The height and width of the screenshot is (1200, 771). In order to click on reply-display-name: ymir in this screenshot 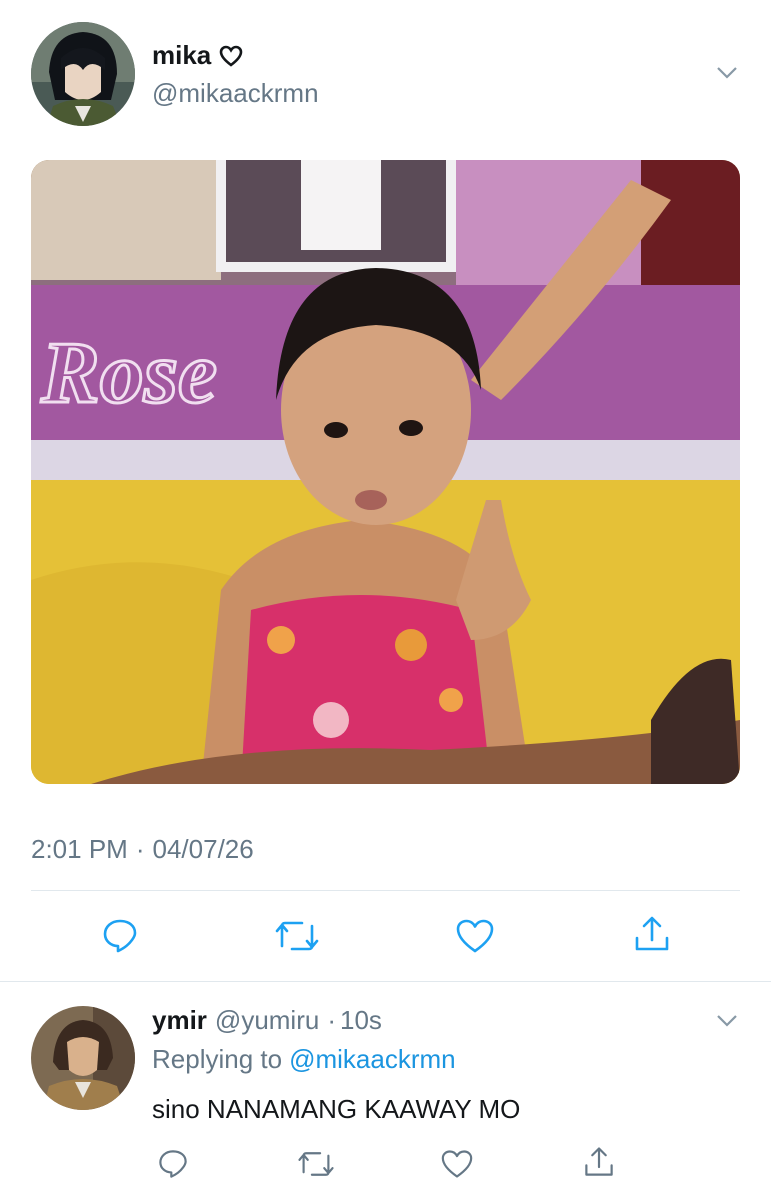, I will do `click(179, 1020)`.